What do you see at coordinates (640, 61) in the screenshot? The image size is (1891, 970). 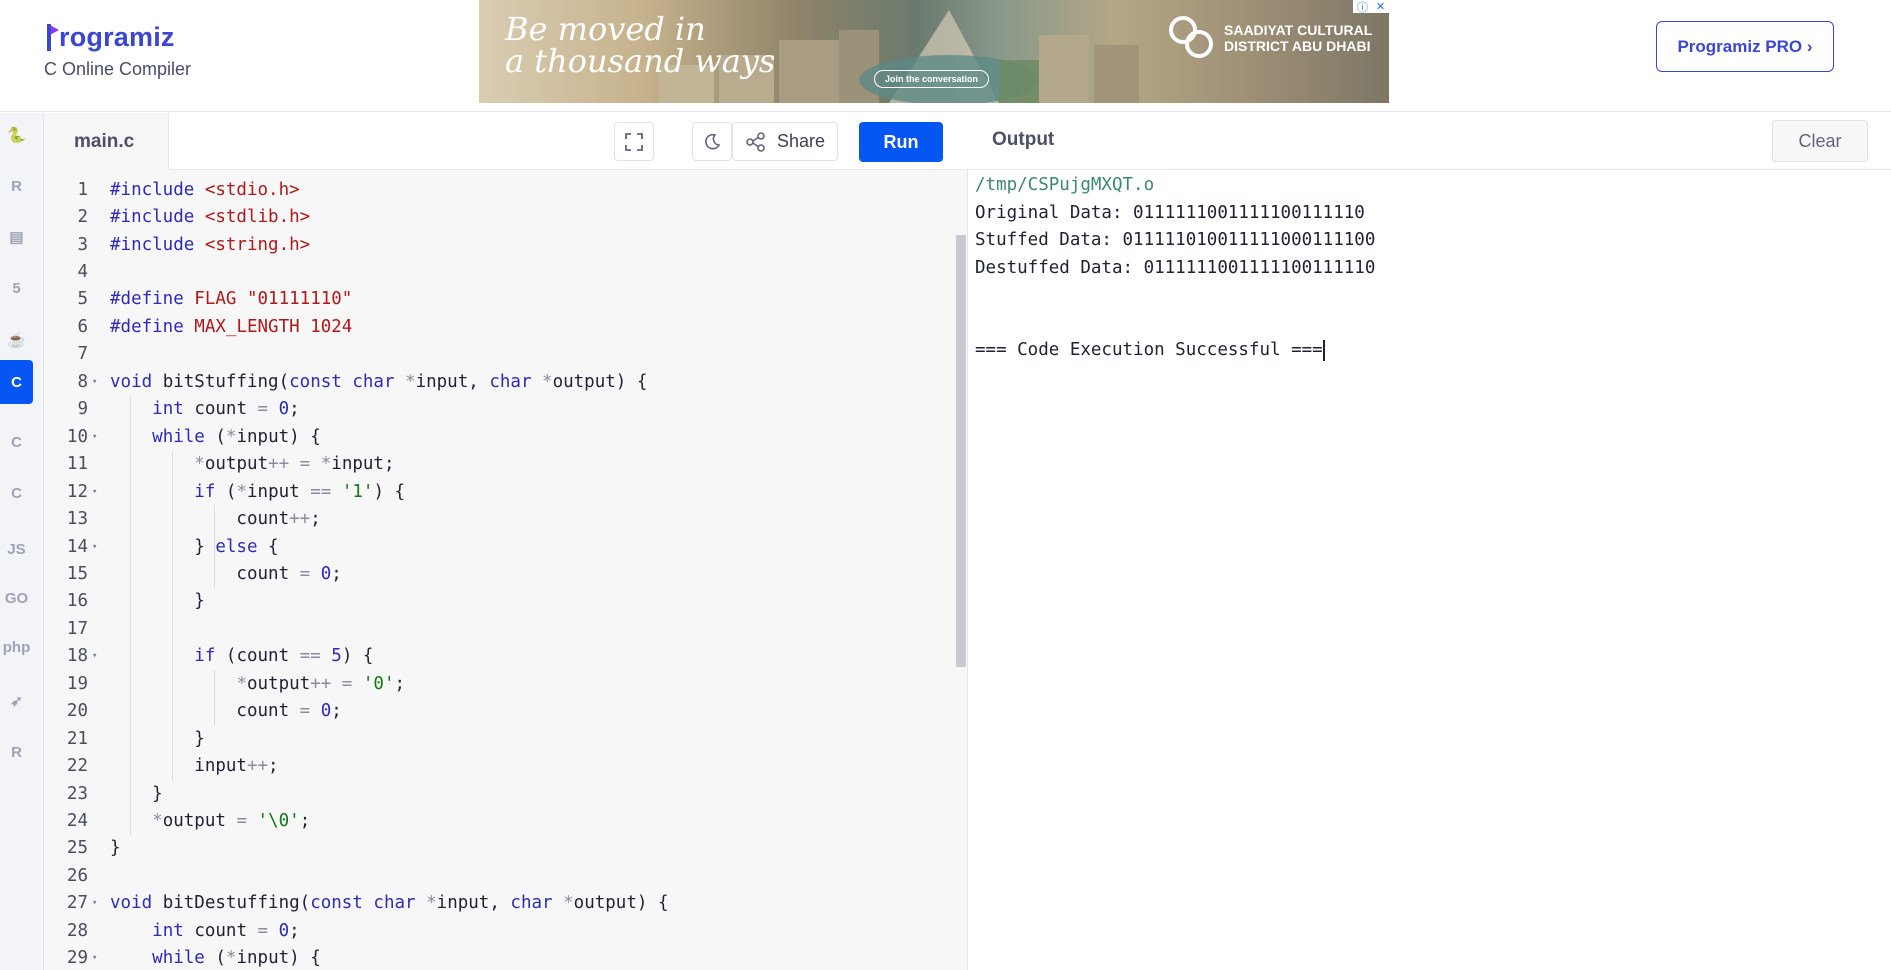 I see `ad-headline-line2: a thousand ways` at bounding box center [640, 61].